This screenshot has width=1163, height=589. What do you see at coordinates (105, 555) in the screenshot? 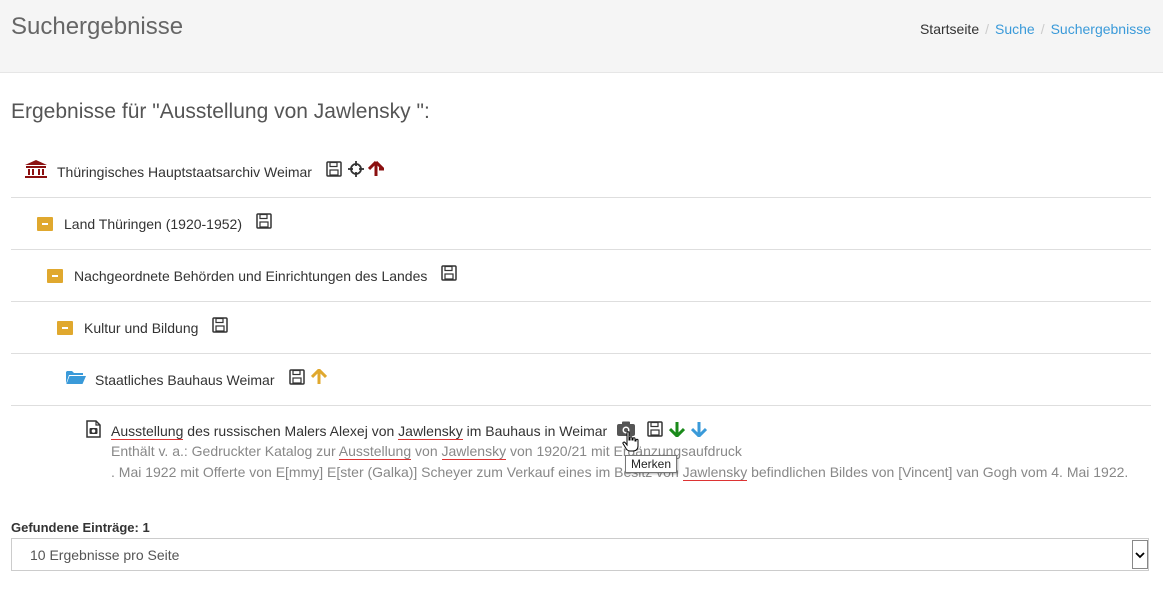
I see `page-size-select-value: 10 Ergebnisse pro Seite` at bounding box center [105, 555].